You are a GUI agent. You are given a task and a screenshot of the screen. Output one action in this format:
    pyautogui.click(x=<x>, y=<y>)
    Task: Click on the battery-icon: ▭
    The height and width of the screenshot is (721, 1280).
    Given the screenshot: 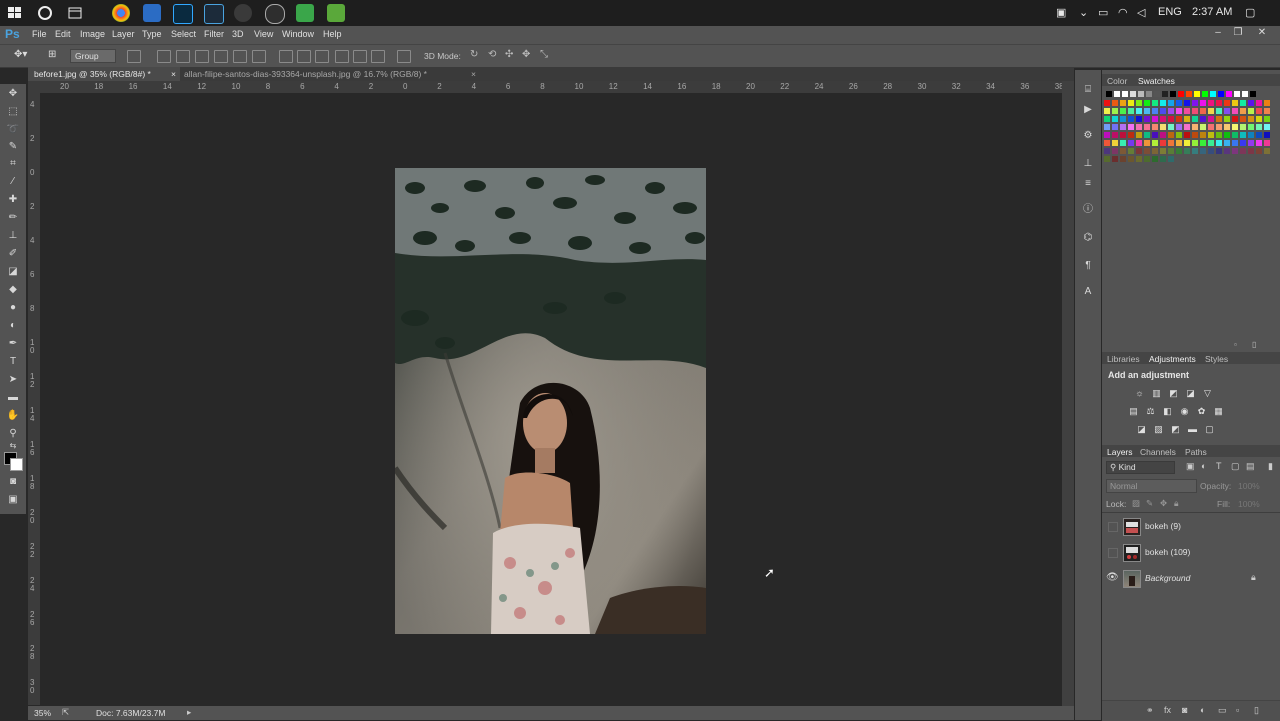 What is the action you would take?
    pyautogui.click(x=1103, y=12)
    